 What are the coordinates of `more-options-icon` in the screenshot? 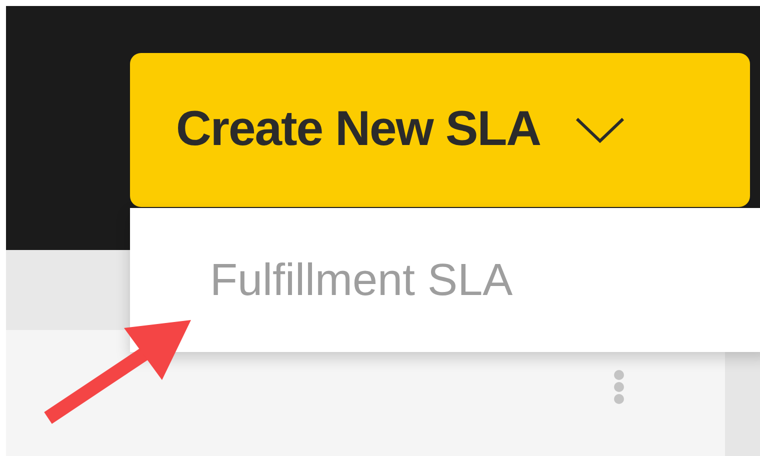 It's located at (619, 387).